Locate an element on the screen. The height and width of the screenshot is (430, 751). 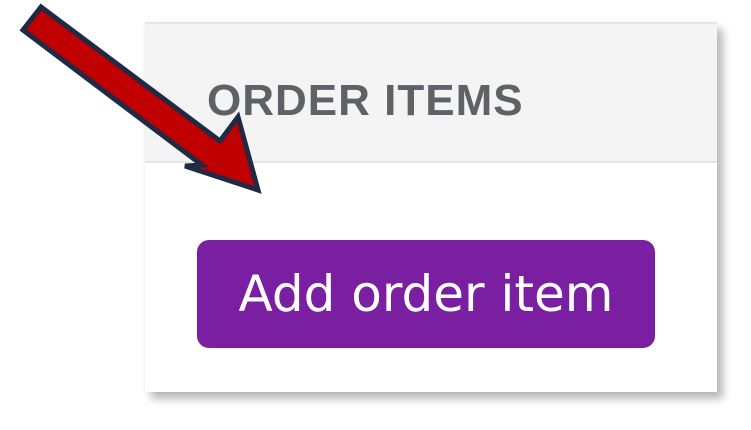
order-items-title: ORDER ITEMS is located at coordinates (365, 100).